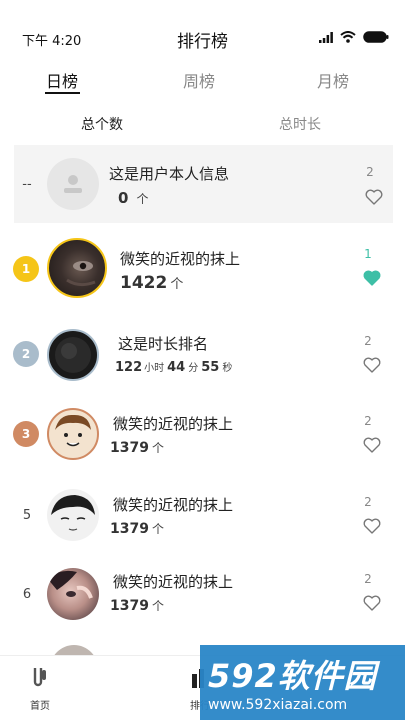 This screenshot has height=720, width=405. What do you see at coordinates (202, 126) in the screenshot?
I see `metric-tabs: 总个数 总时长` at bounding box center [202, 126].